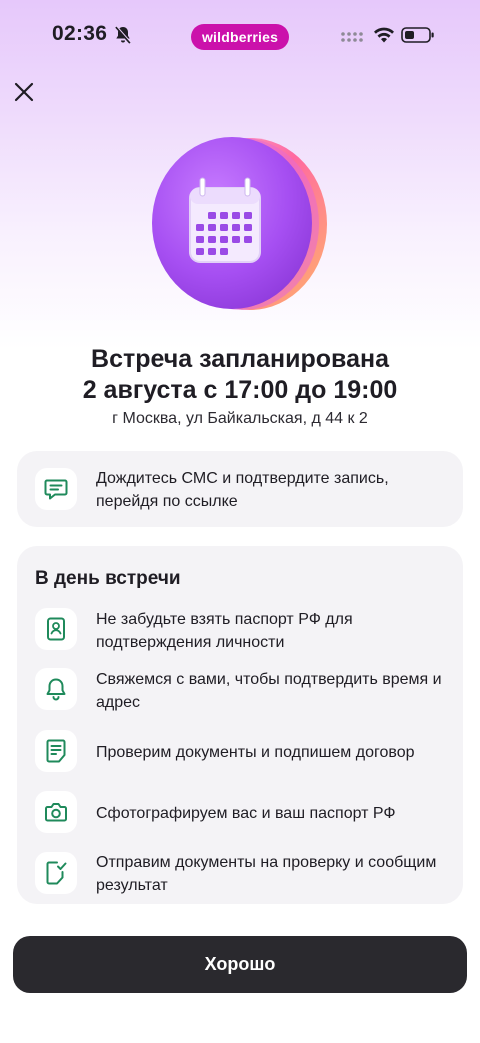  I want to click on camera-icon, so click(56, 812).